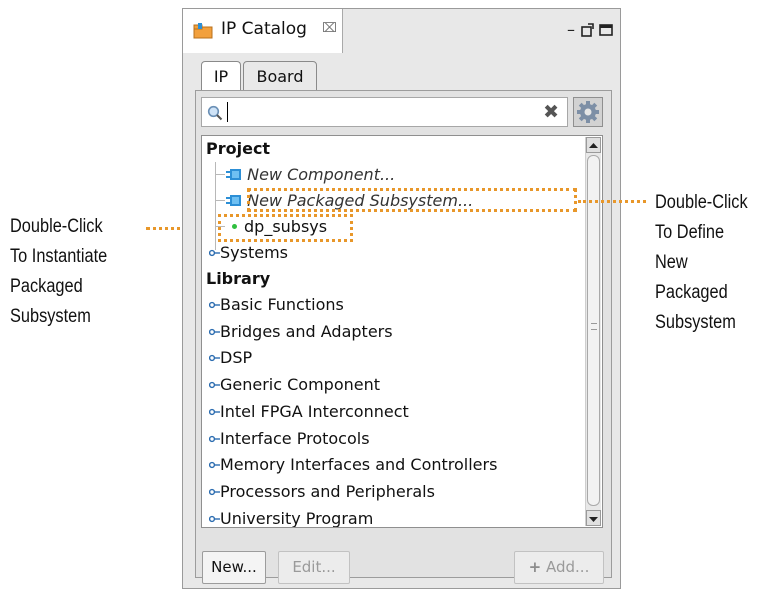 The height and width of the screenshot is (603, 776). I want to click on thumb-grip, so click(594, 326).